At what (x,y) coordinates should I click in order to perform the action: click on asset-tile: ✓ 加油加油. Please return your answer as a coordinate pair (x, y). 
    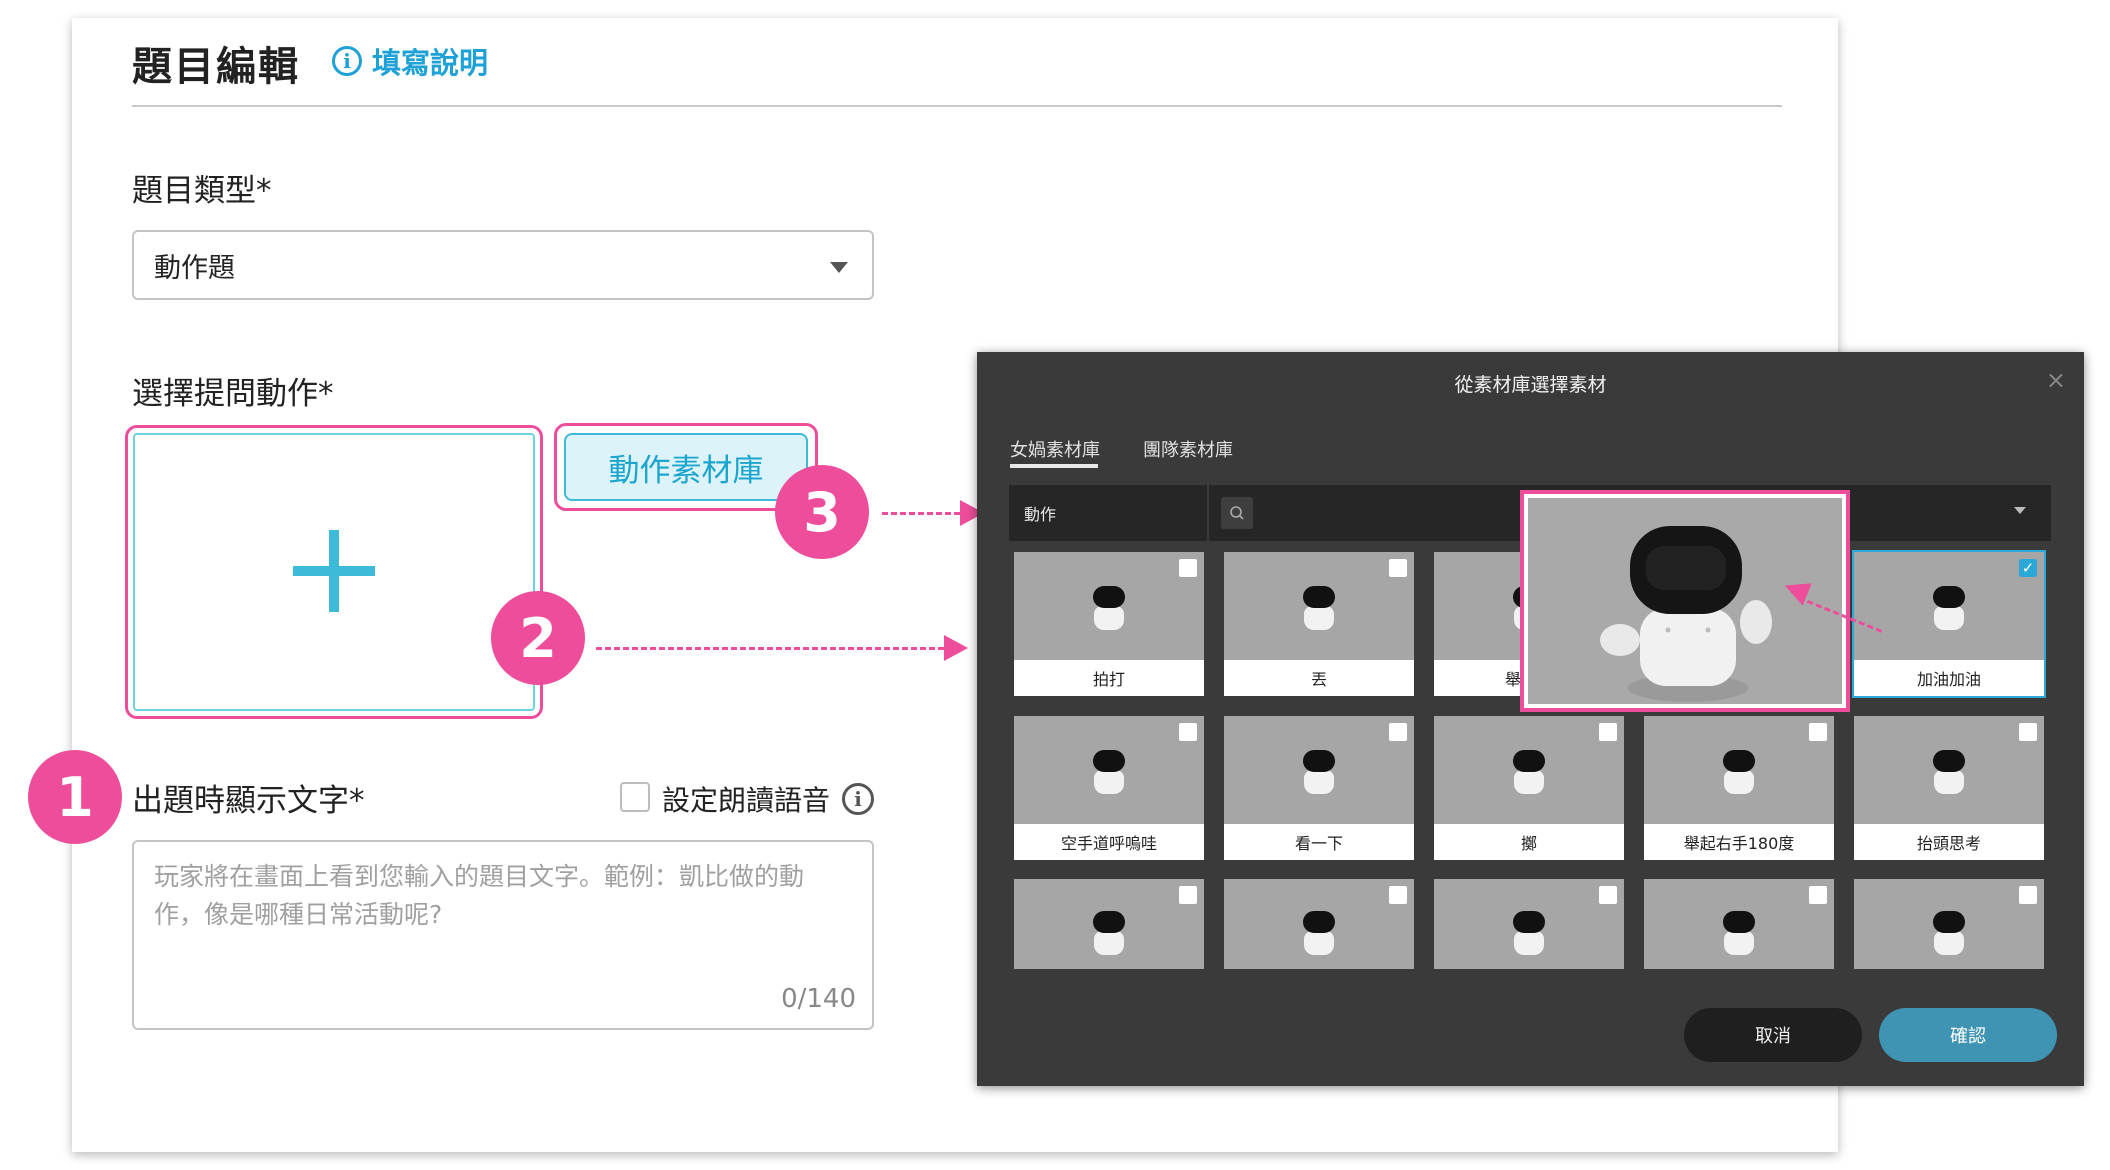
    Looking at the image, I should click on (1949, 624).